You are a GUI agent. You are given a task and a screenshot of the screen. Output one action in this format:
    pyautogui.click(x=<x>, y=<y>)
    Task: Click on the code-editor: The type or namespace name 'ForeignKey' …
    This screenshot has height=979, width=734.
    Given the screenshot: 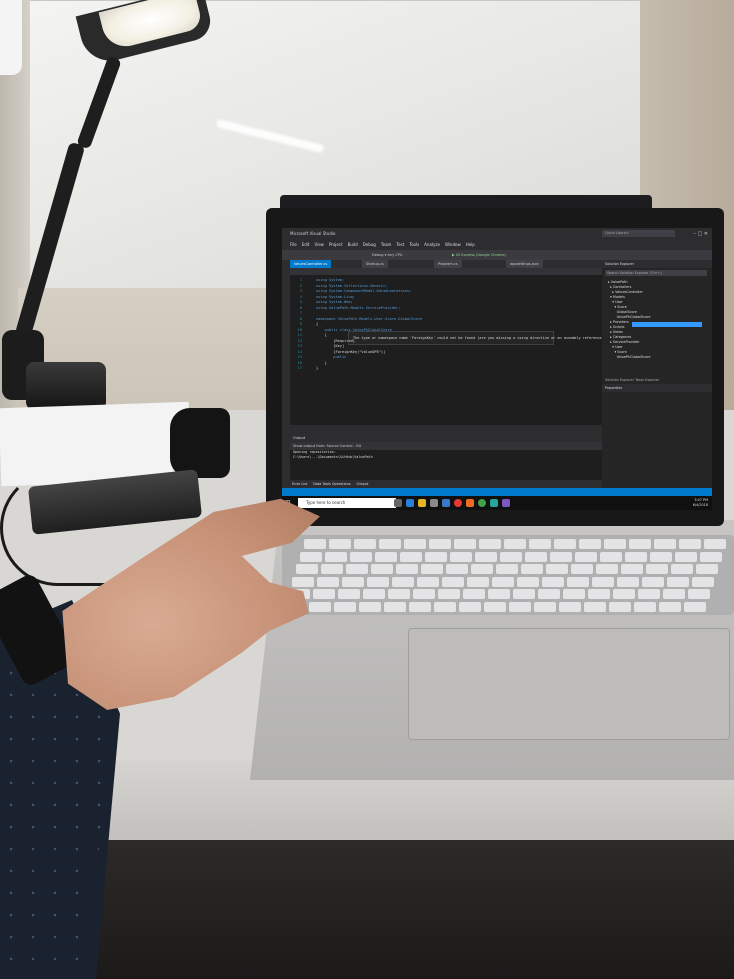 What is the action you would take?
    pyautogui.click(x=448, y=350)
    